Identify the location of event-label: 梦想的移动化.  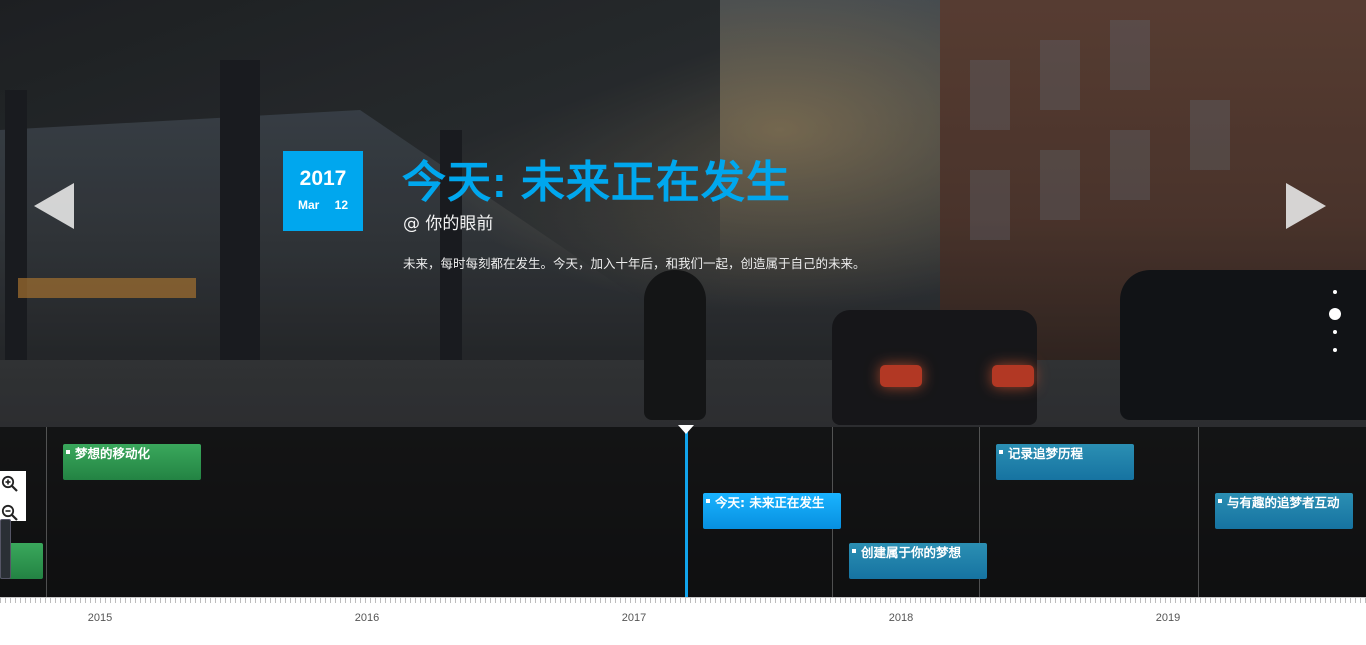
(113, 453).